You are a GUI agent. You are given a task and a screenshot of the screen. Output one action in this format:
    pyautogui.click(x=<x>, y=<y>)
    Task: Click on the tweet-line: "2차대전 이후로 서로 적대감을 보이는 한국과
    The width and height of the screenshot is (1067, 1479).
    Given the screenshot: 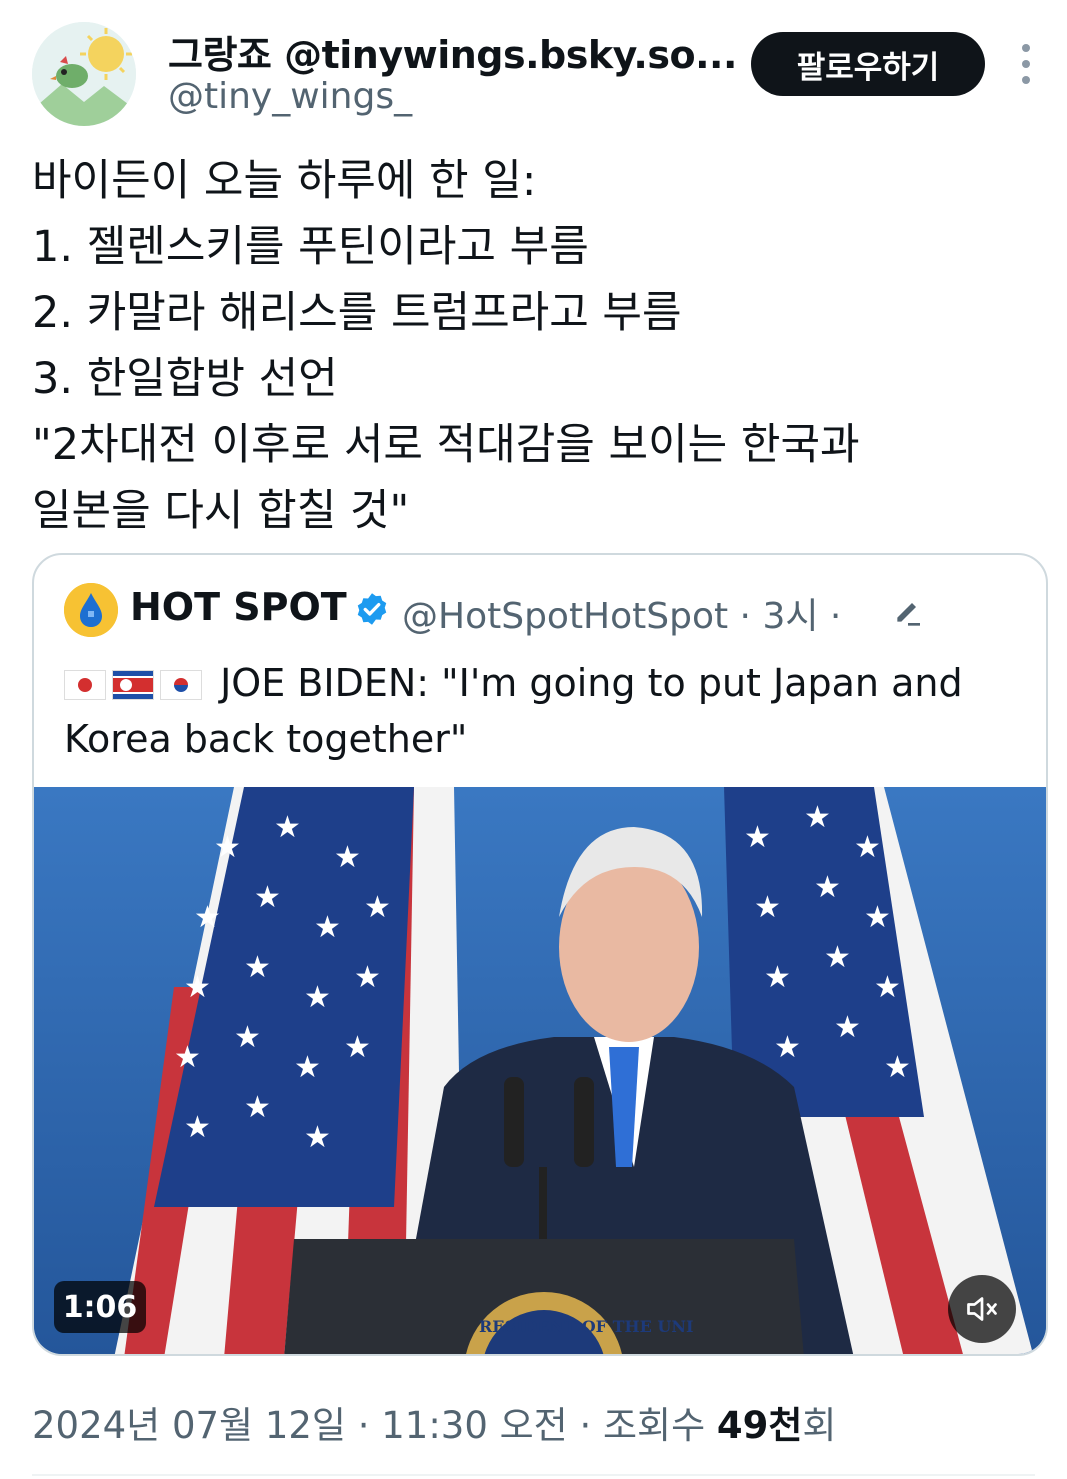 What is the action you would take?
    pyautogui.click(x=446, y=445)
    